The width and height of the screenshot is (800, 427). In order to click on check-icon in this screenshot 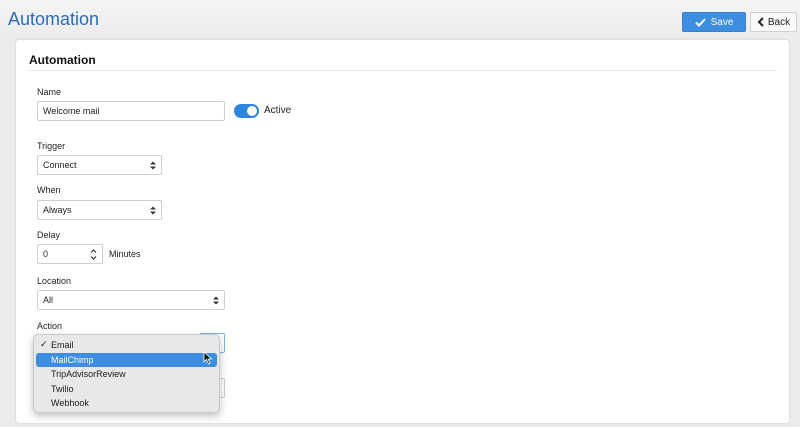, I will do `click(700, 22)`.